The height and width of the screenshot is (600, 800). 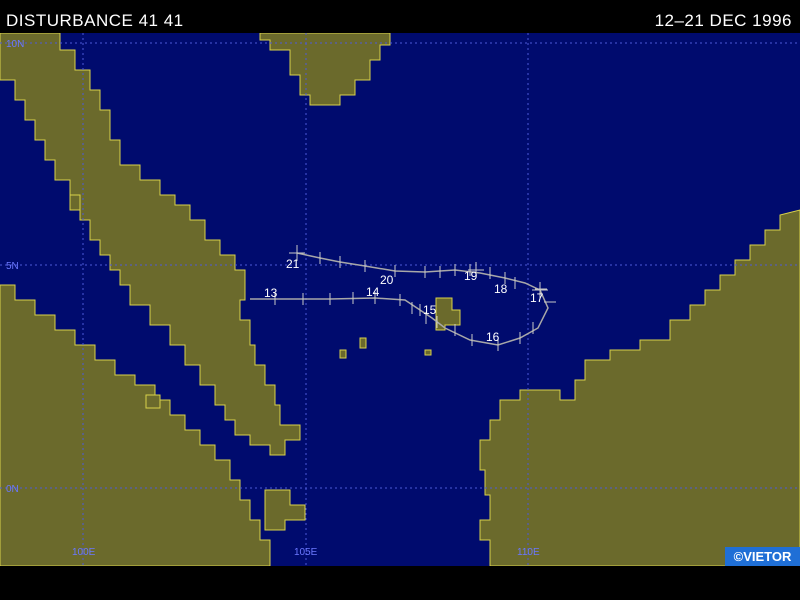 What do you see at coordinates (471, 276) in the screenshot?
I see `track-label-19: 19` at bounding box center [471, 276].